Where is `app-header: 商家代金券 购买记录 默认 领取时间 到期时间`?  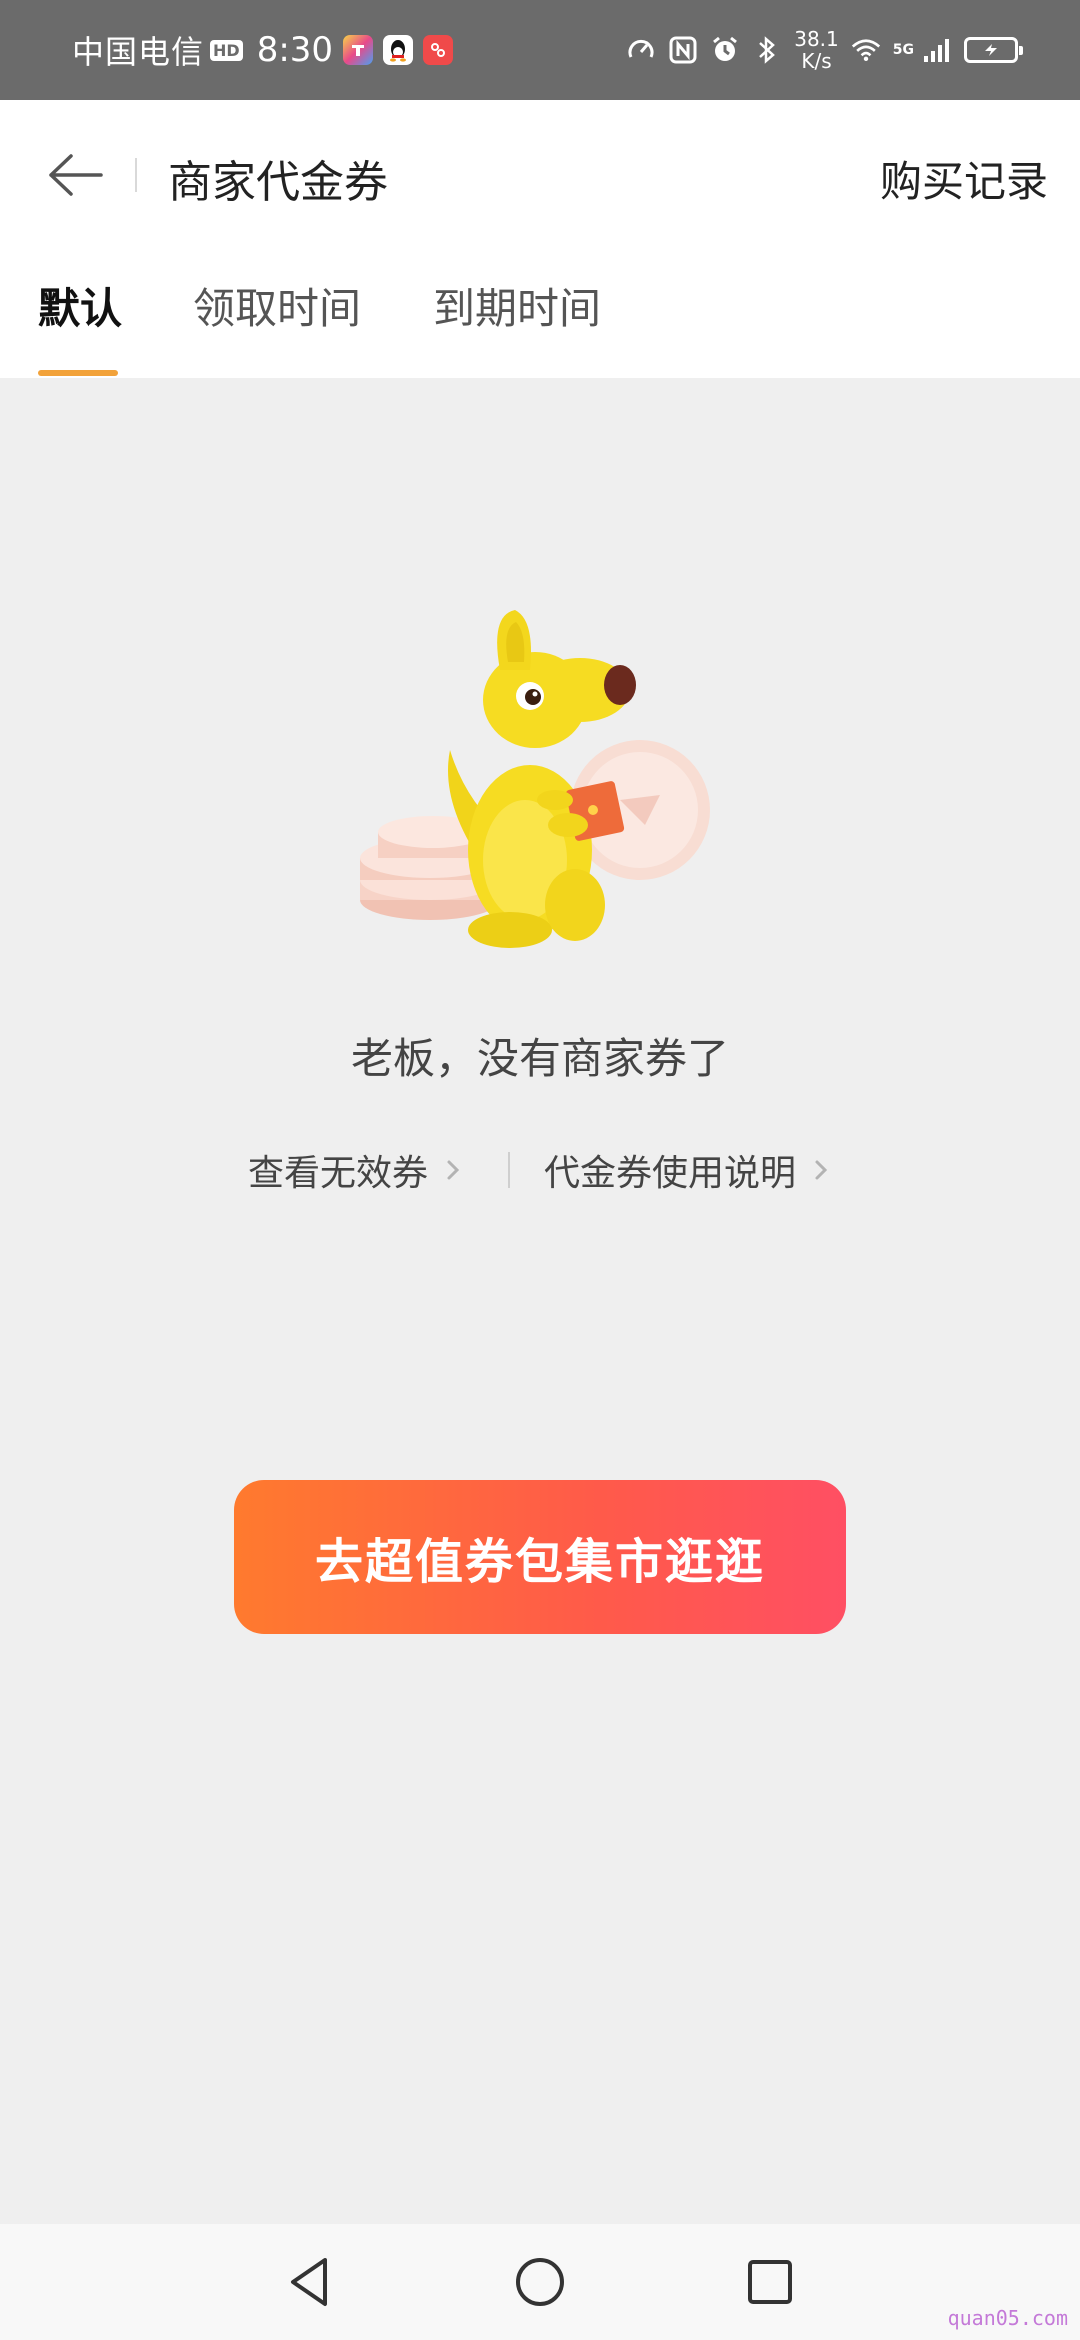
app-header: 商家代金券 购买记录 默认 领取时间 到期时间 is located at coordinates (540, 239).